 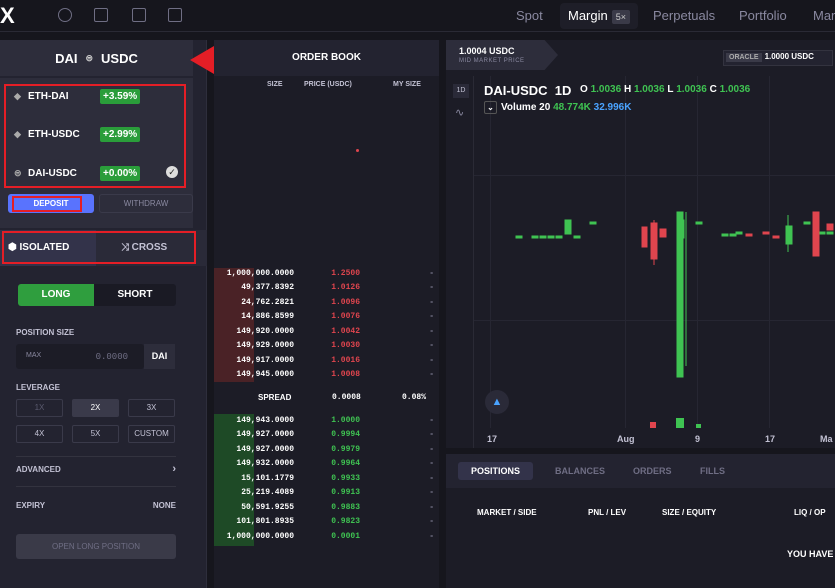 I want to click on tab-orders: ORDERS, so click(x=652, y=471).